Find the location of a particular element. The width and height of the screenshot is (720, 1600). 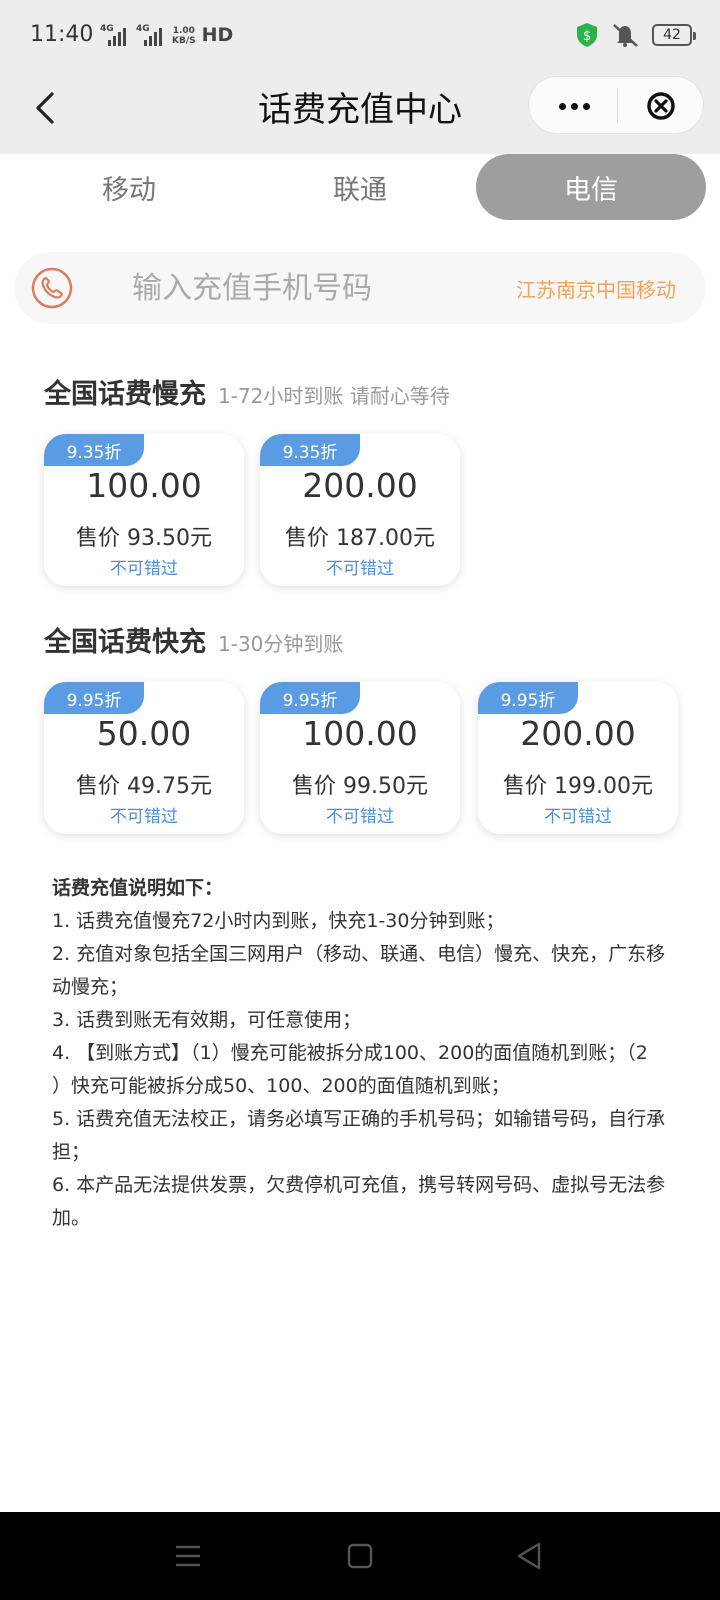

home-square-icon is located at coordinates (360, 1556).